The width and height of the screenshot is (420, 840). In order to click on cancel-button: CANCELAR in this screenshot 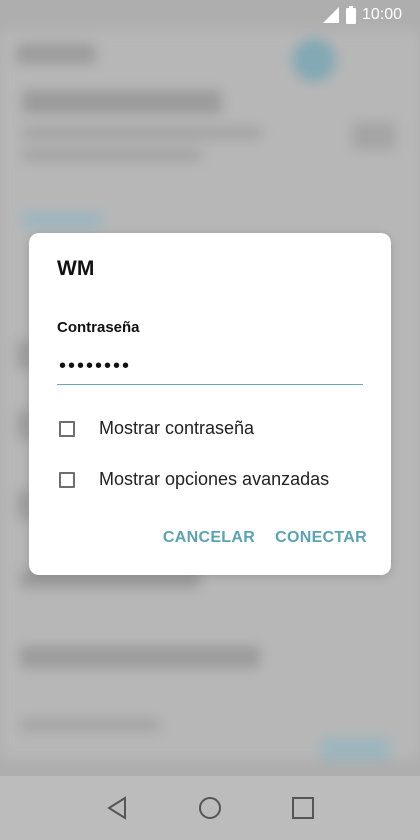, I will do `click(209, 538)`.